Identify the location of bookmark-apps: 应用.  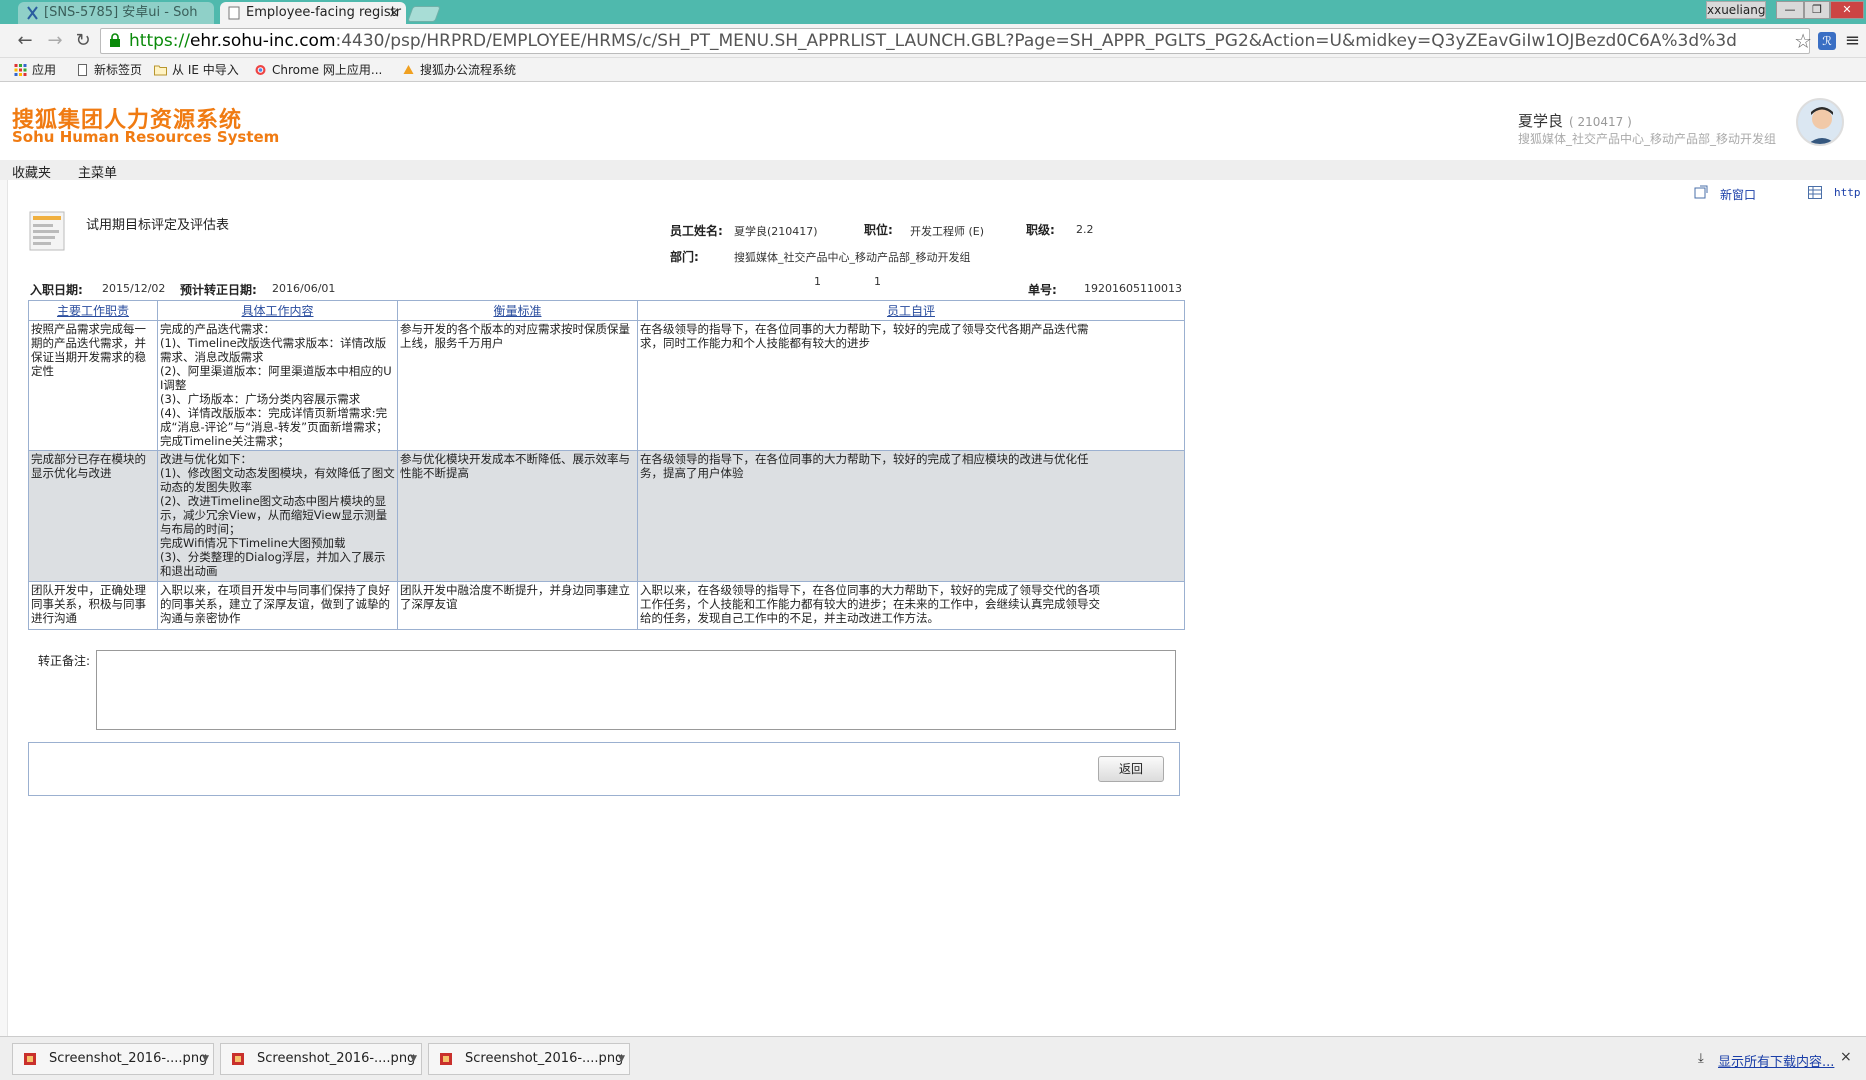
(35, 70).